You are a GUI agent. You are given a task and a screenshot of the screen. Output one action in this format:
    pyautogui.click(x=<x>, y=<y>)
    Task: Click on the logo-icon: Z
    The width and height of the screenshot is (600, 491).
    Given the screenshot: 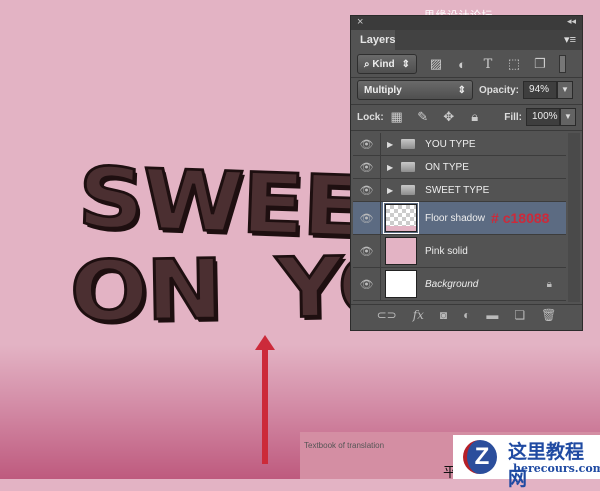 What is the action you would take?
    pyautogui.click(x=480, y=457)
    